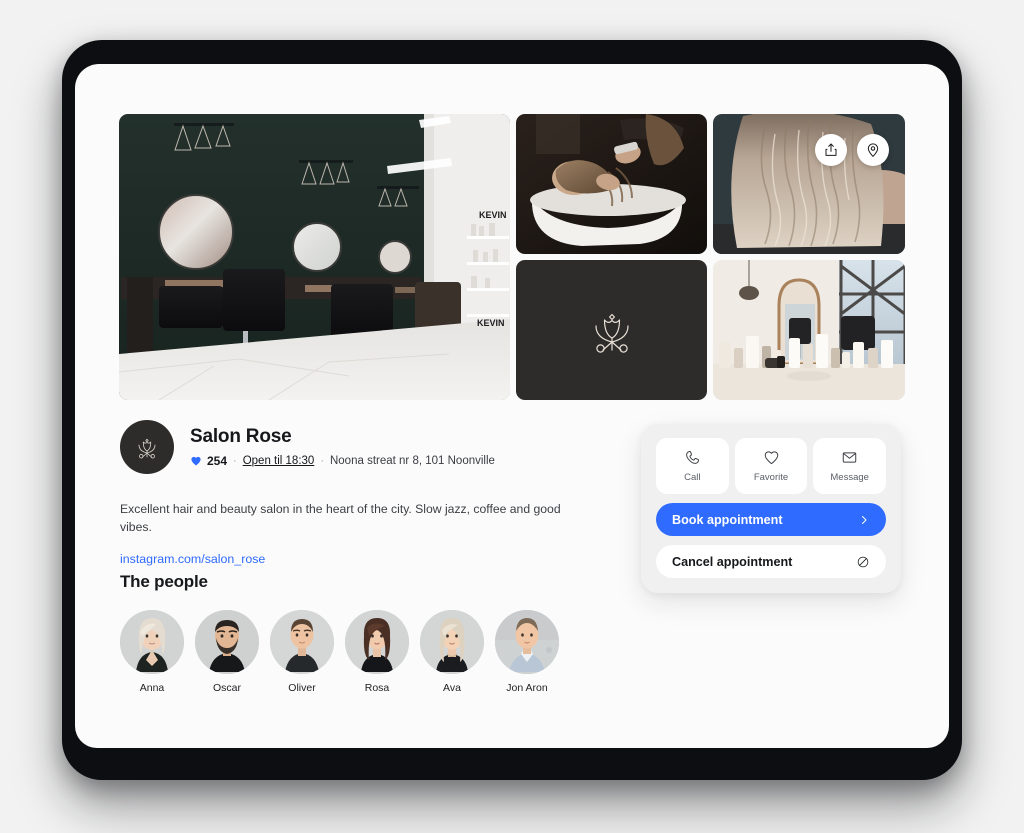 The width and height of the screenshot is (1024, 833). I want to click on person-name: Ava, so click(452, 688).